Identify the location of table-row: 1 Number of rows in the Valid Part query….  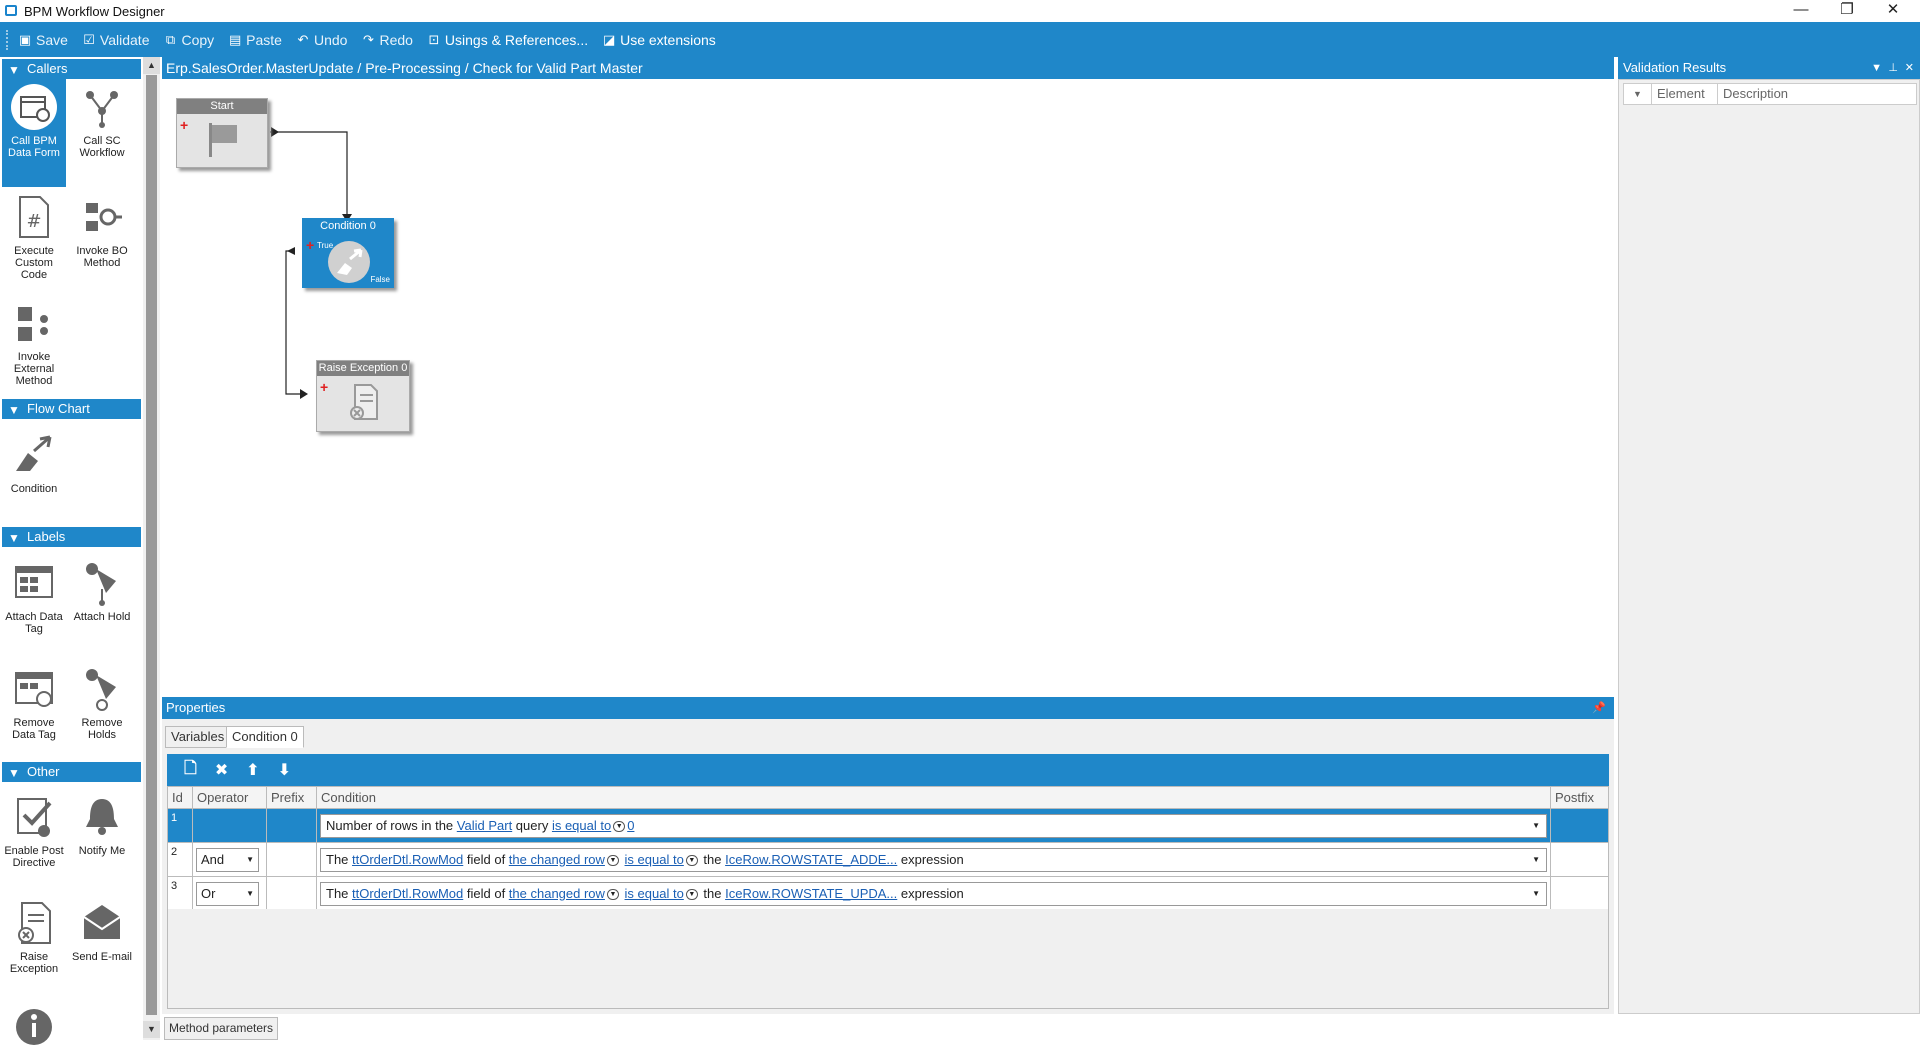
(888, 825).